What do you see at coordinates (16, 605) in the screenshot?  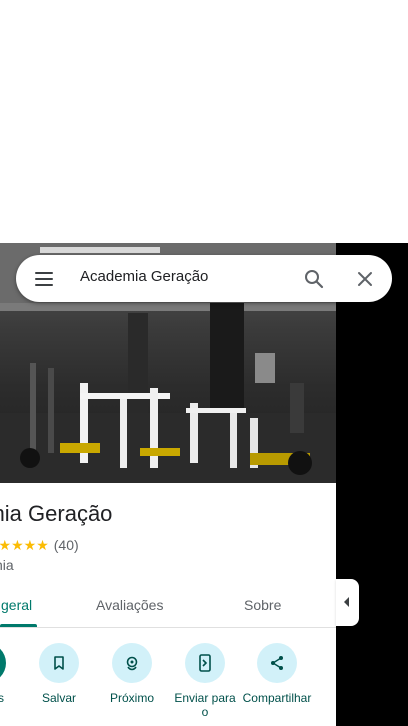 I see `tab-overview: geral` at bounding box center [16, 605].